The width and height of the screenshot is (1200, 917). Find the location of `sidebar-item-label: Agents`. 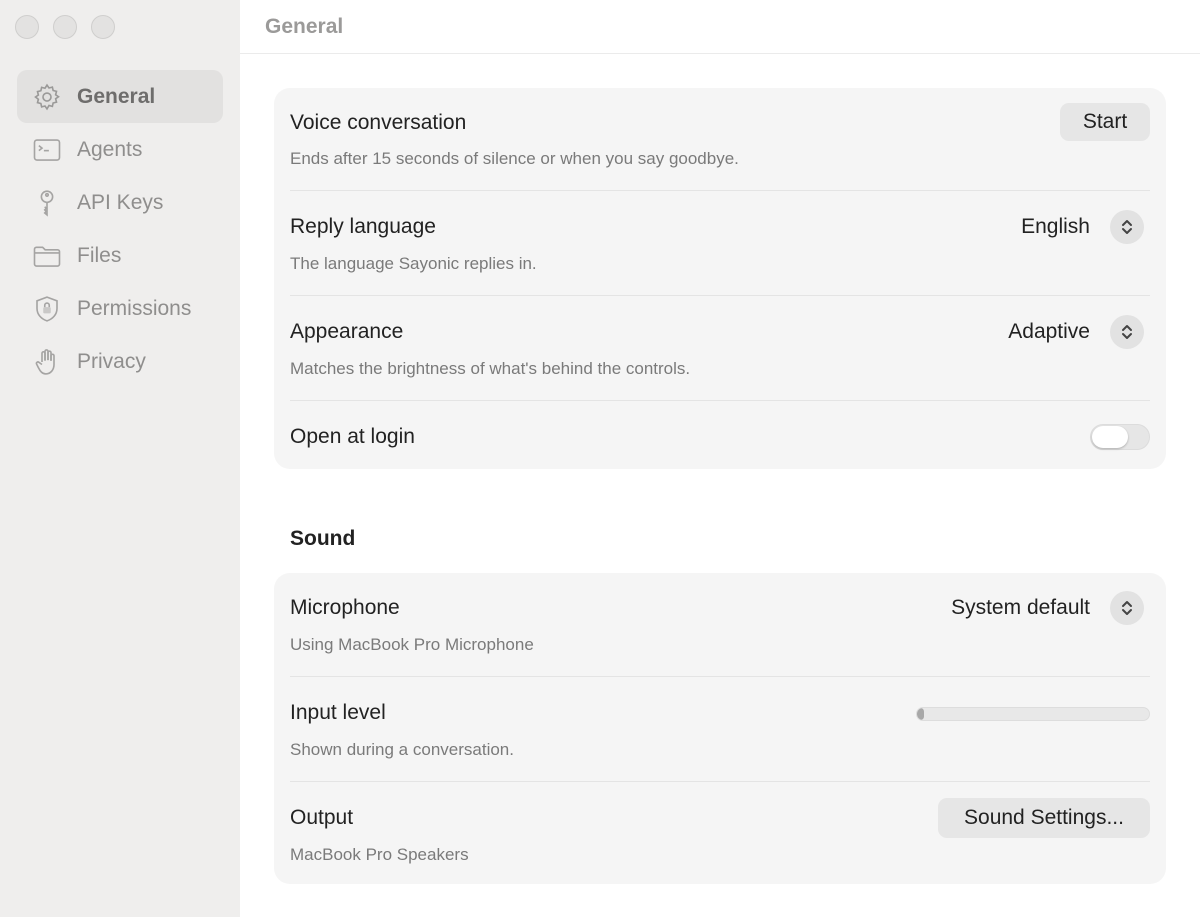

sidebar-item-label: Agents is located at coordinates (110, 149).